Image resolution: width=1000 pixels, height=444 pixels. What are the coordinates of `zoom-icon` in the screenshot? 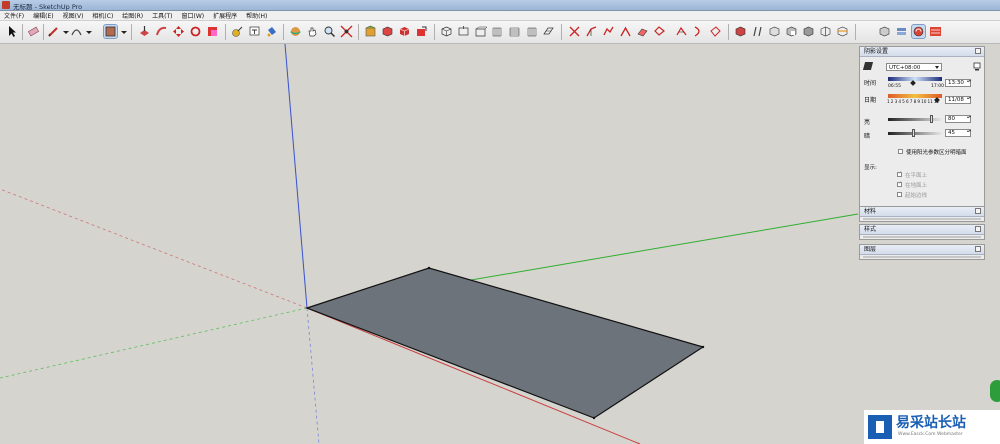 It's located at (329, 31).